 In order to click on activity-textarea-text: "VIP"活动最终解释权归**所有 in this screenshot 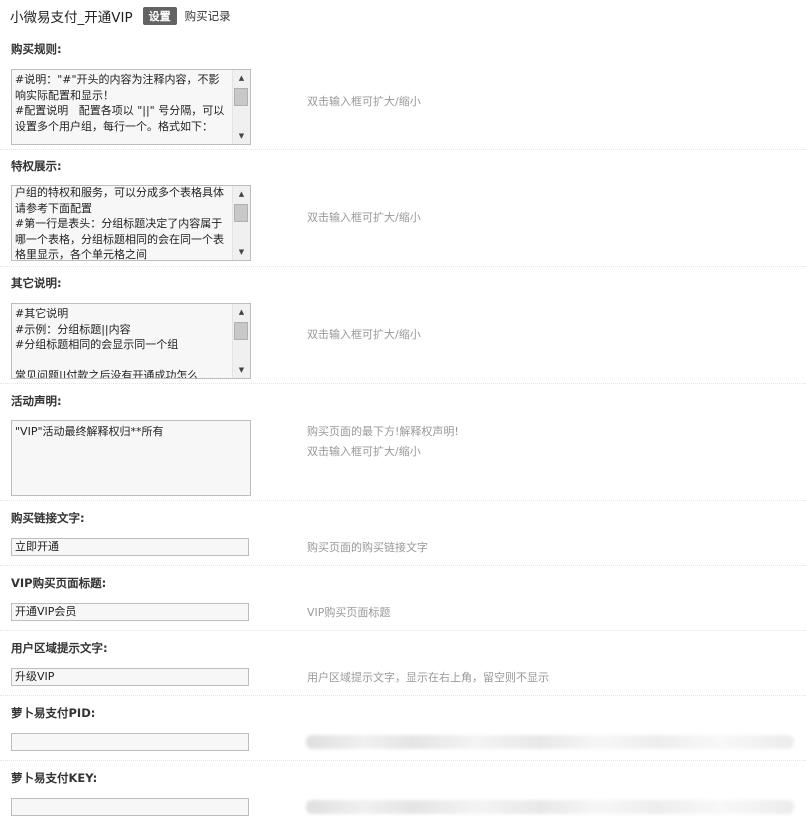, I will do `click(89, 431)`.